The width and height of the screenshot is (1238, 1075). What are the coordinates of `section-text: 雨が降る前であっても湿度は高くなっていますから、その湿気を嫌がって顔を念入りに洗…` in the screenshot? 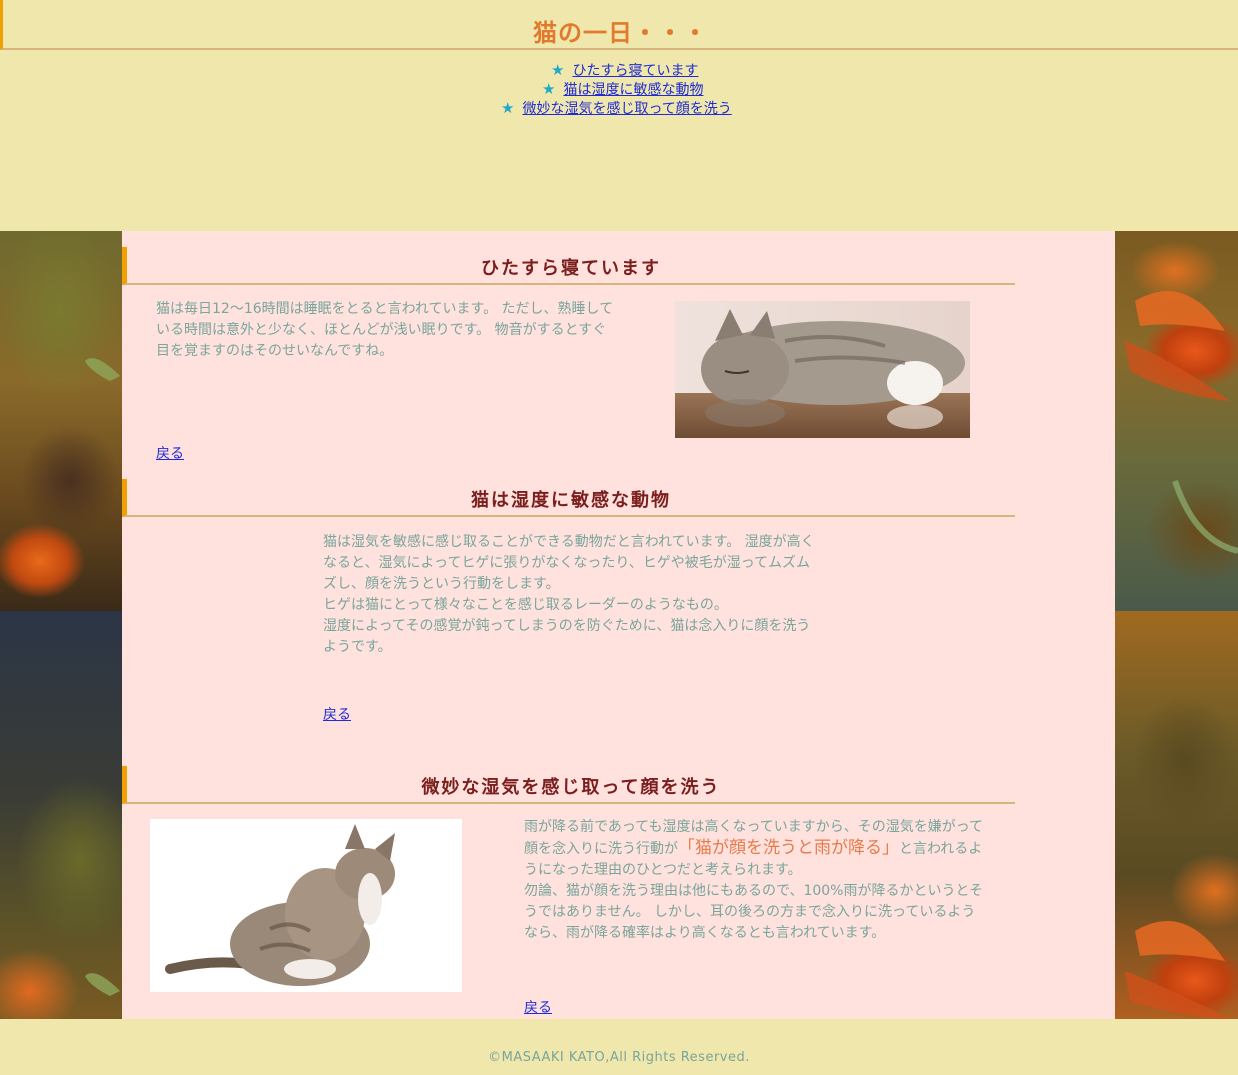 It's located at (754, 880).